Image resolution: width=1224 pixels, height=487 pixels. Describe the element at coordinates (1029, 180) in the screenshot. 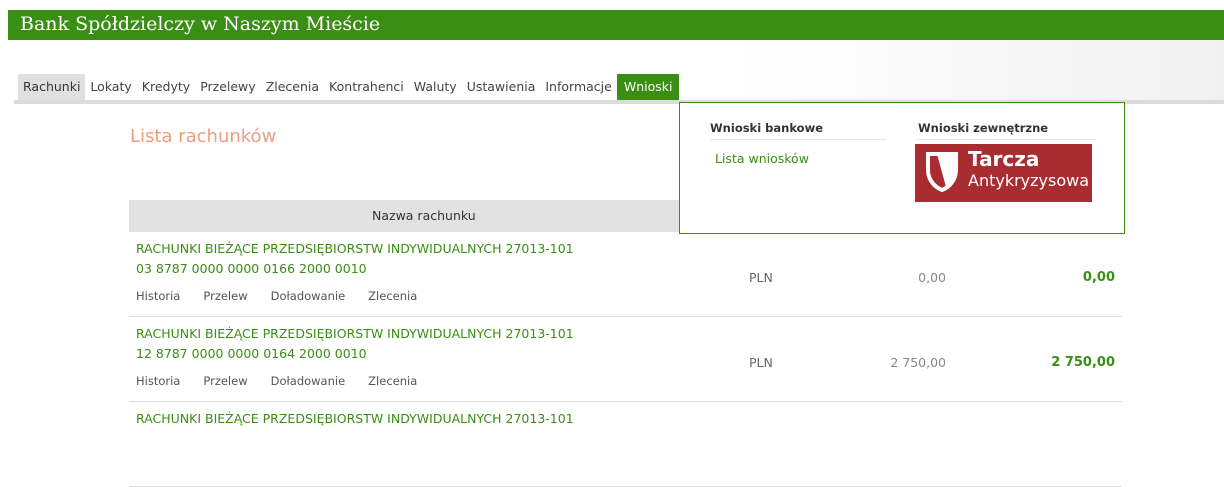

I see `tarcza-subtitle: Antykryzysowa` at that location.